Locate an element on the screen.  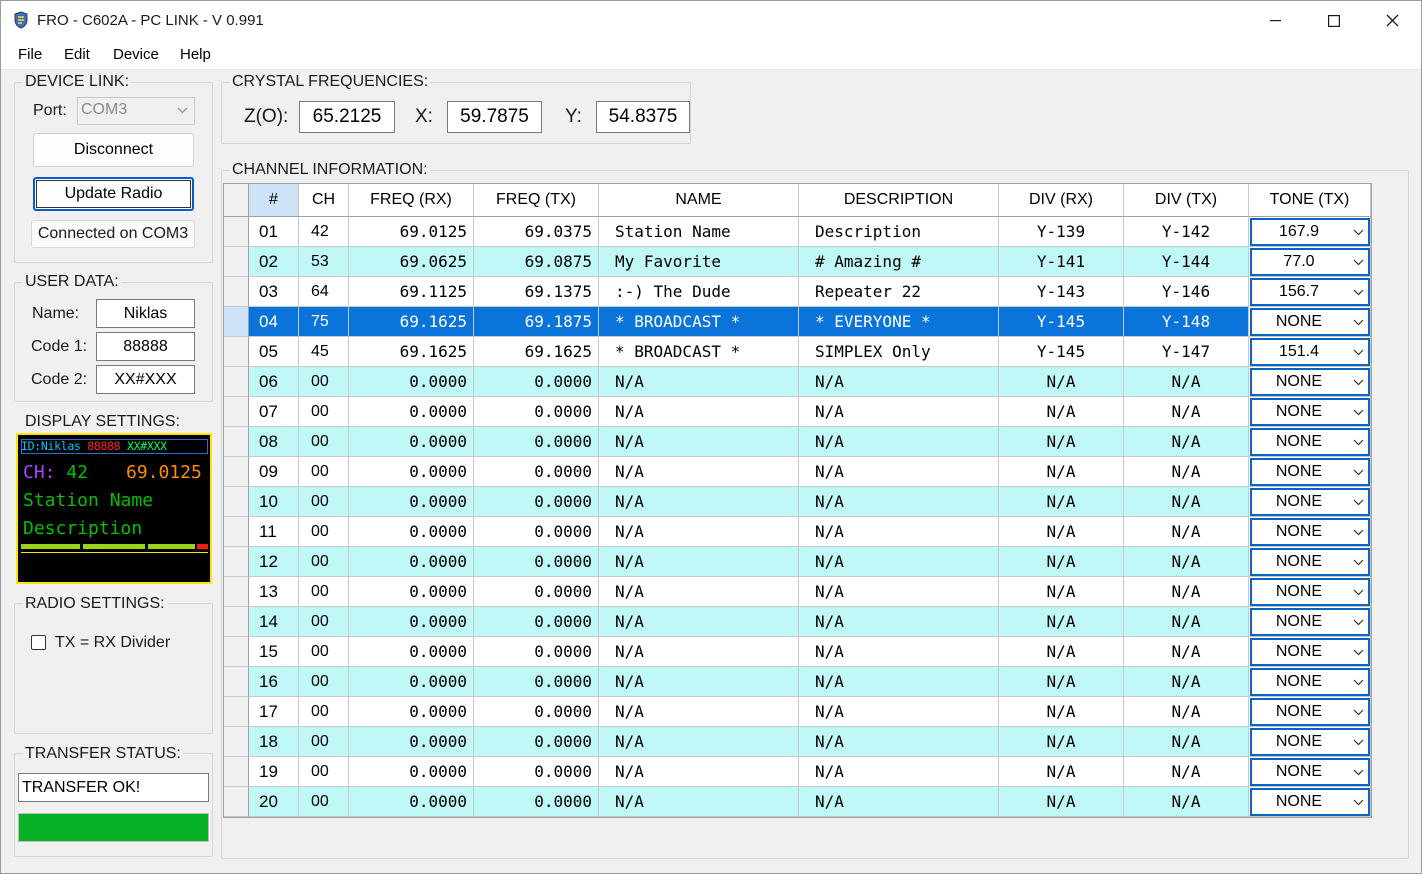
cell-freq-tx: 0.0000 is located at coordinates (536, 592).